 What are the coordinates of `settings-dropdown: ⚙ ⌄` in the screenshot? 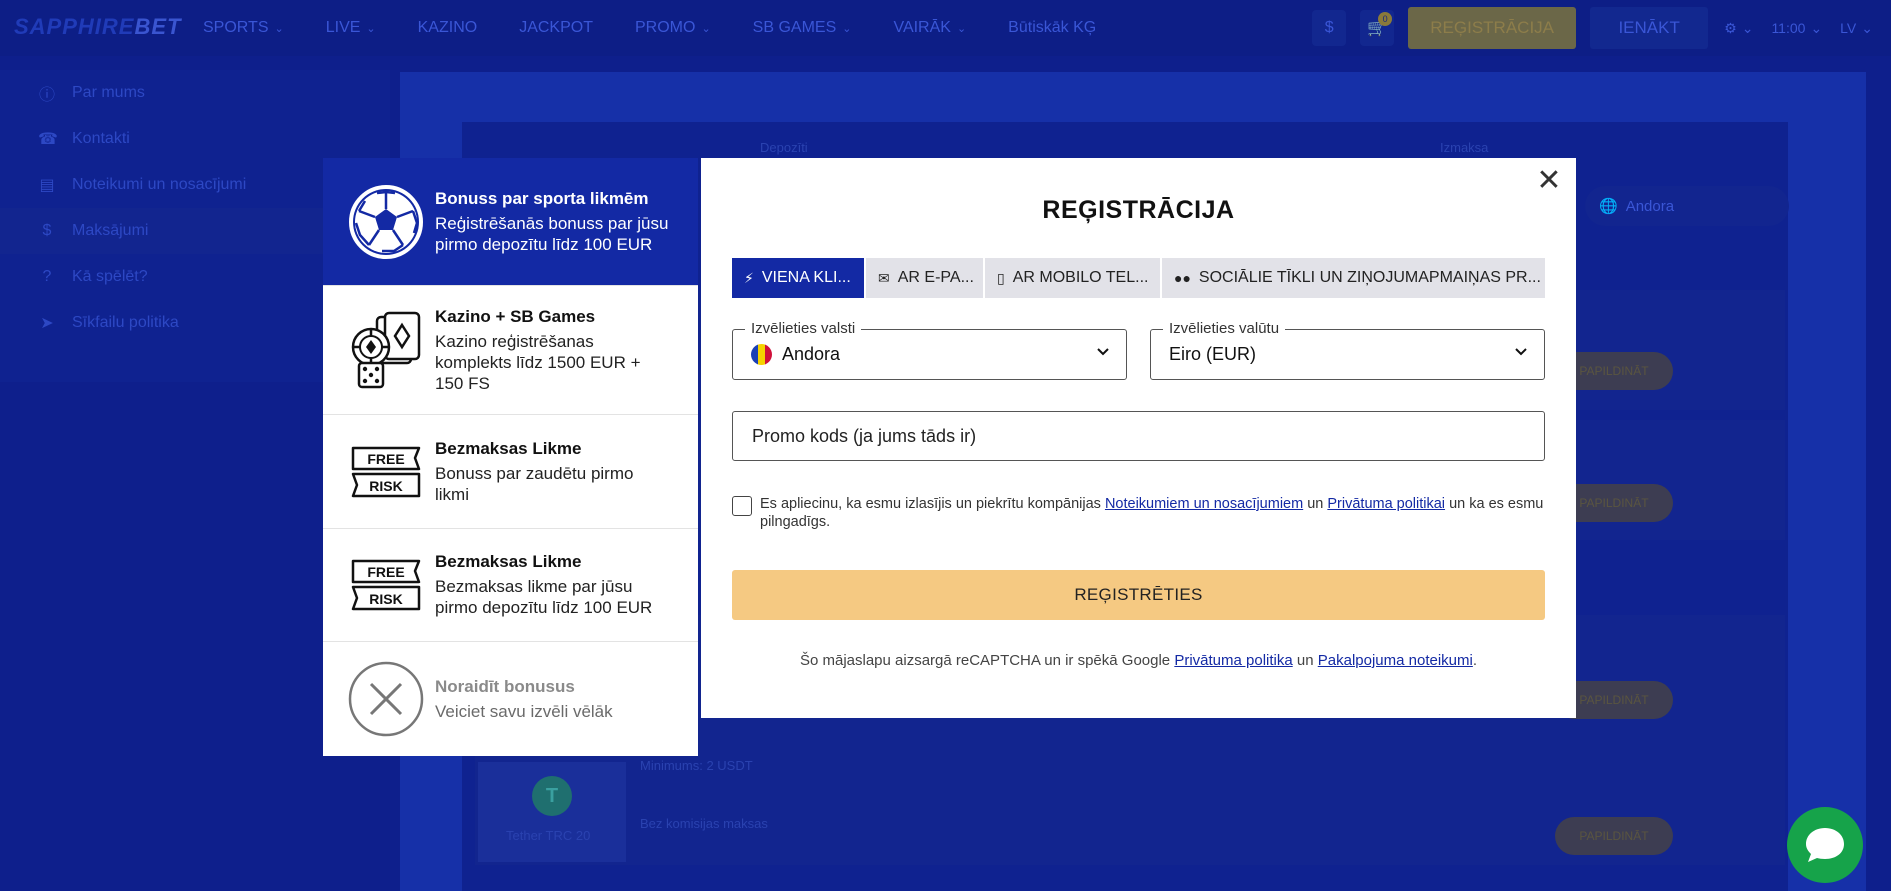 It's located at (1738, 28).